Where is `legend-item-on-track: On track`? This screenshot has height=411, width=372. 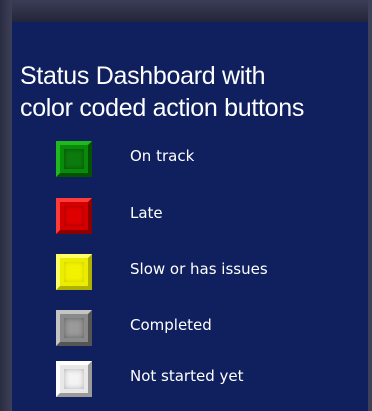 legend-item-on-track: On track is located at coordinates (206, 163).